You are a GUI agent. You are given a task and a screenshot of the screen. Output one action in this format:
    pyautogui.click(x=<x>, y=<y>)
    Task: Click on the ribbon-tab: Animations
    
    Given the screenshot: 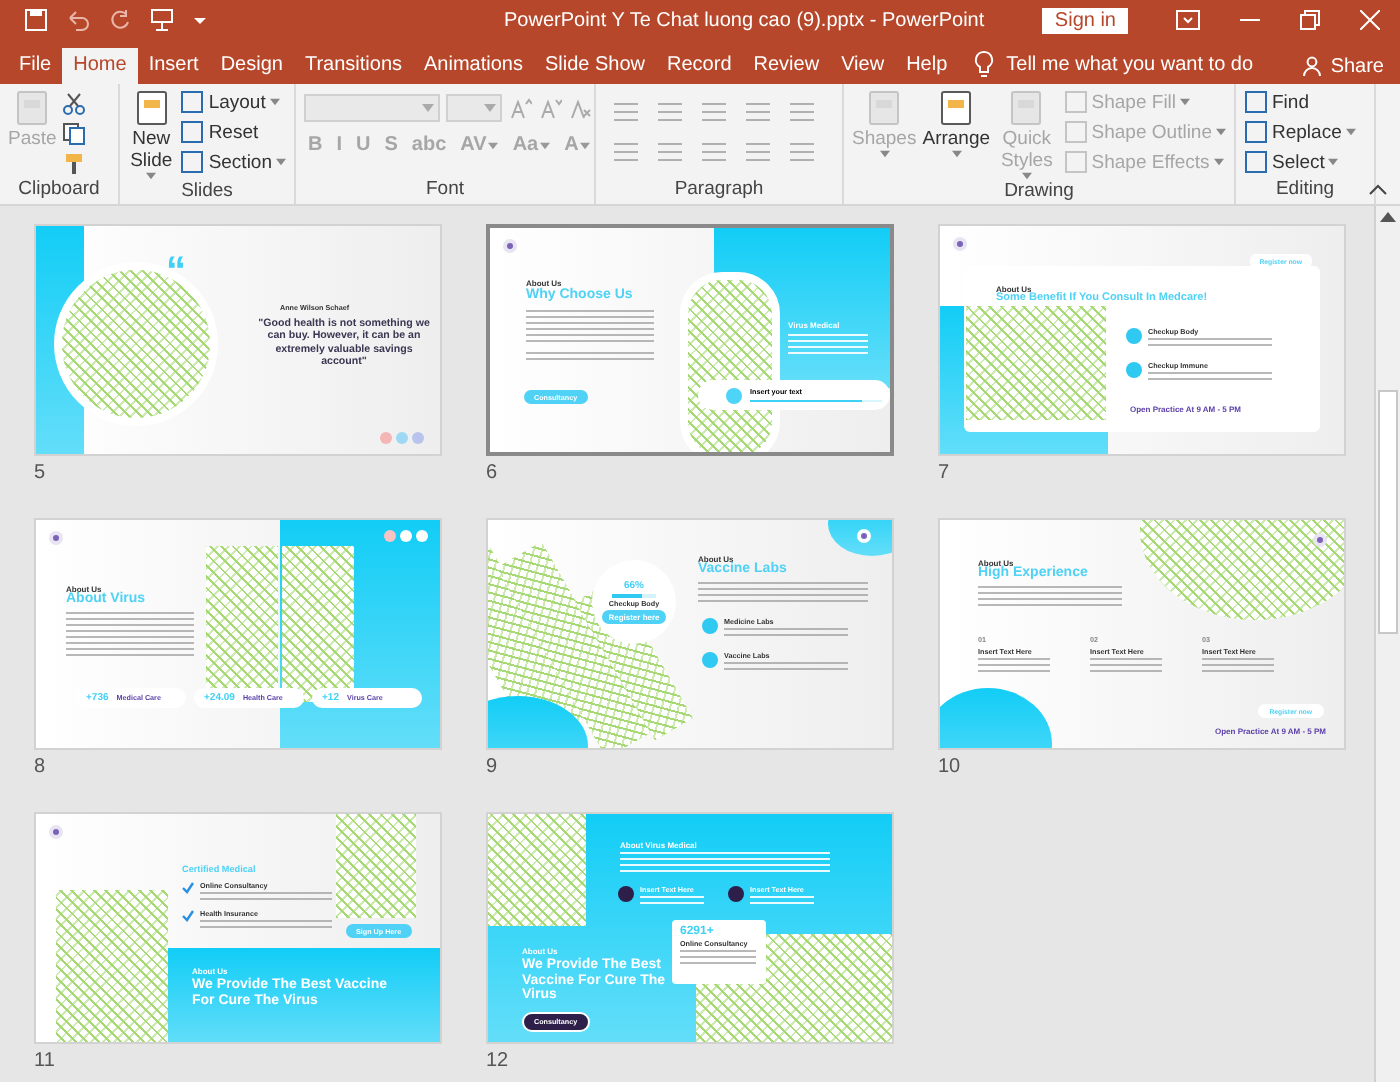 What is the action you would take?
    pyautogui.click(x=473, y=66)
    